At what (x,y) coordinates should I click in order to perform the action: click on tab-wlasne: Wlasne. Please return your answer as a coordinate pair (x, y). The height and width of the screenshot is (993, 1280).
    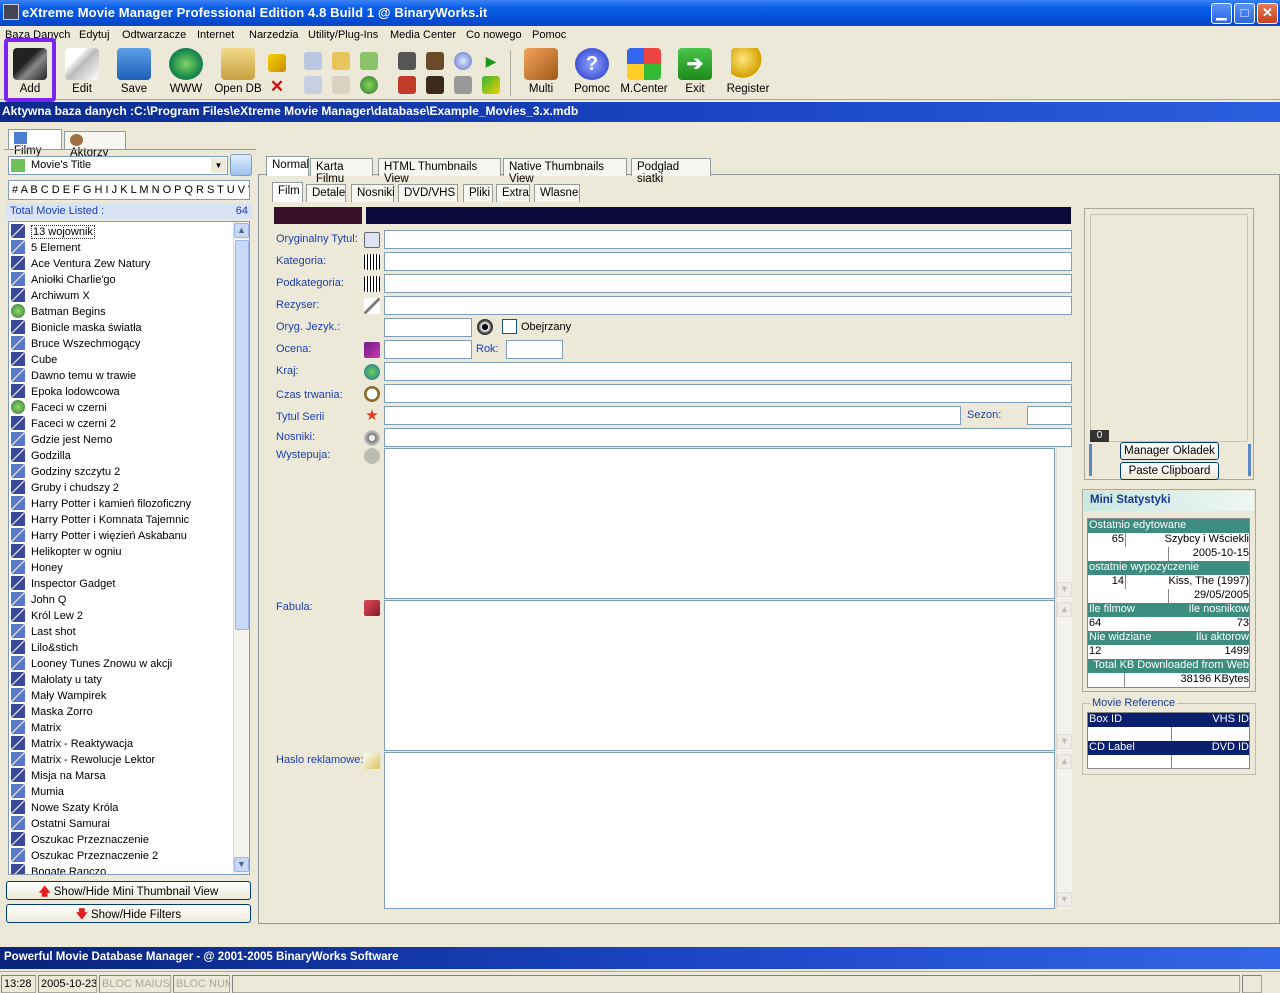
    Looking at the image, I should click on (557, 193).